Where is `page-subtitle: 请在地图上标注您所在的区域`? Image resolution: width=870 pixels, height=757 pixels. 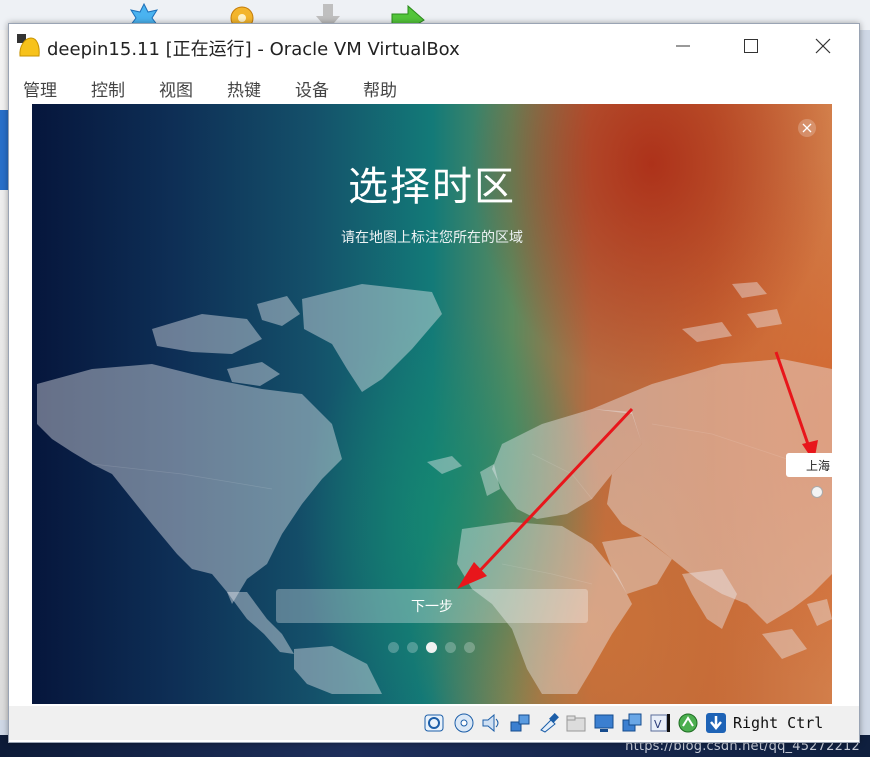
page-subtitle: 请在地图上标注您所在的区域 is located at coordinates (432, 238).